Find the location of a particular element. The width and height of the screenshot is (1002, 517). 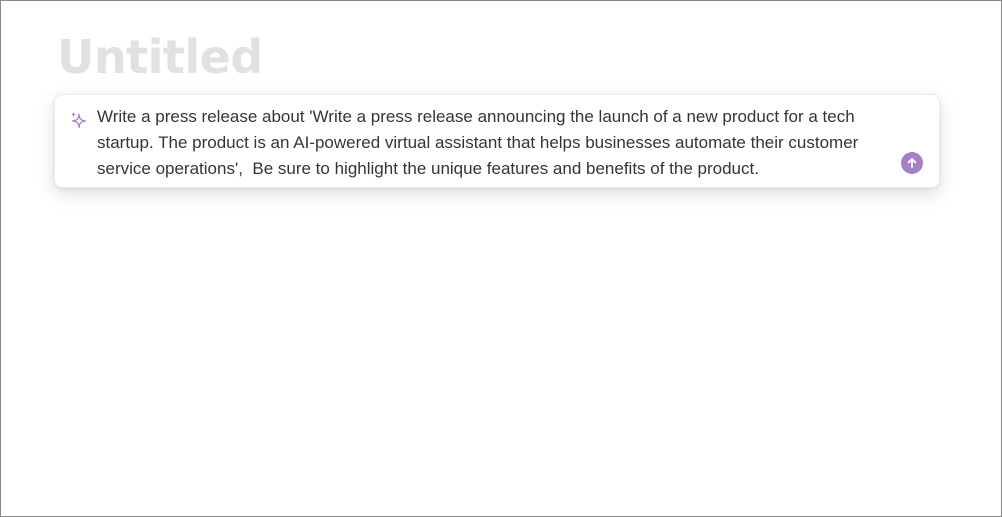

page-title: Untitled is located at coordinates (160, 57).